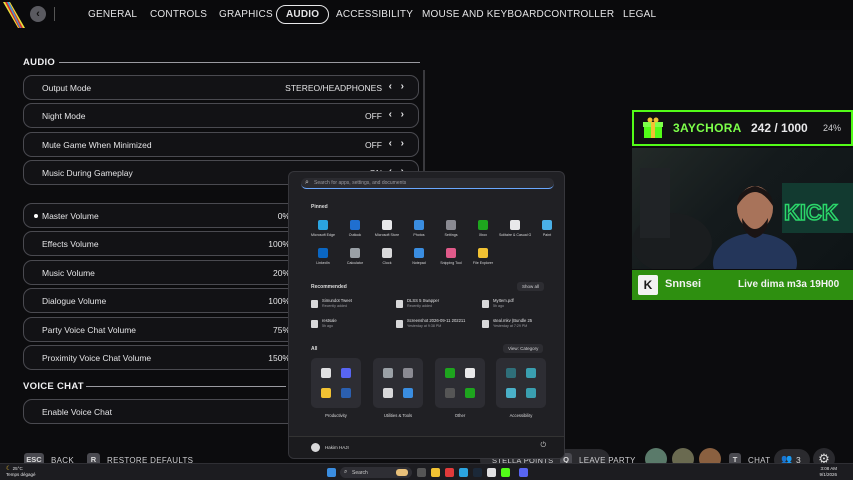 The width and height of the screenshot is (853, 480). What do you see at coordinates (789, 284) in the screenshot?
I see `banner-message: Live dima m3a 19H00` at bounding box center [789, 284].